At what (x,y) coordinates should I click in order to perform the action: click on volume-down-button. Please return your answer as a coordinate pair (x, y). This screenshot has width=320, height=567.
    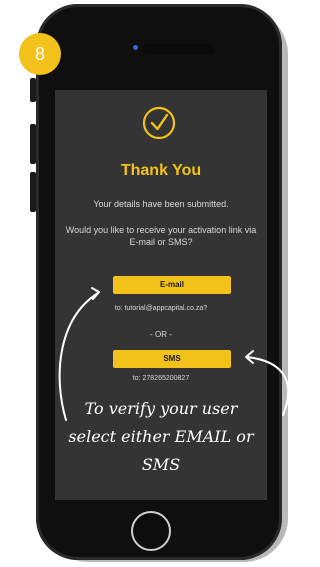
    Looking at the image, I should click on (33, 192).